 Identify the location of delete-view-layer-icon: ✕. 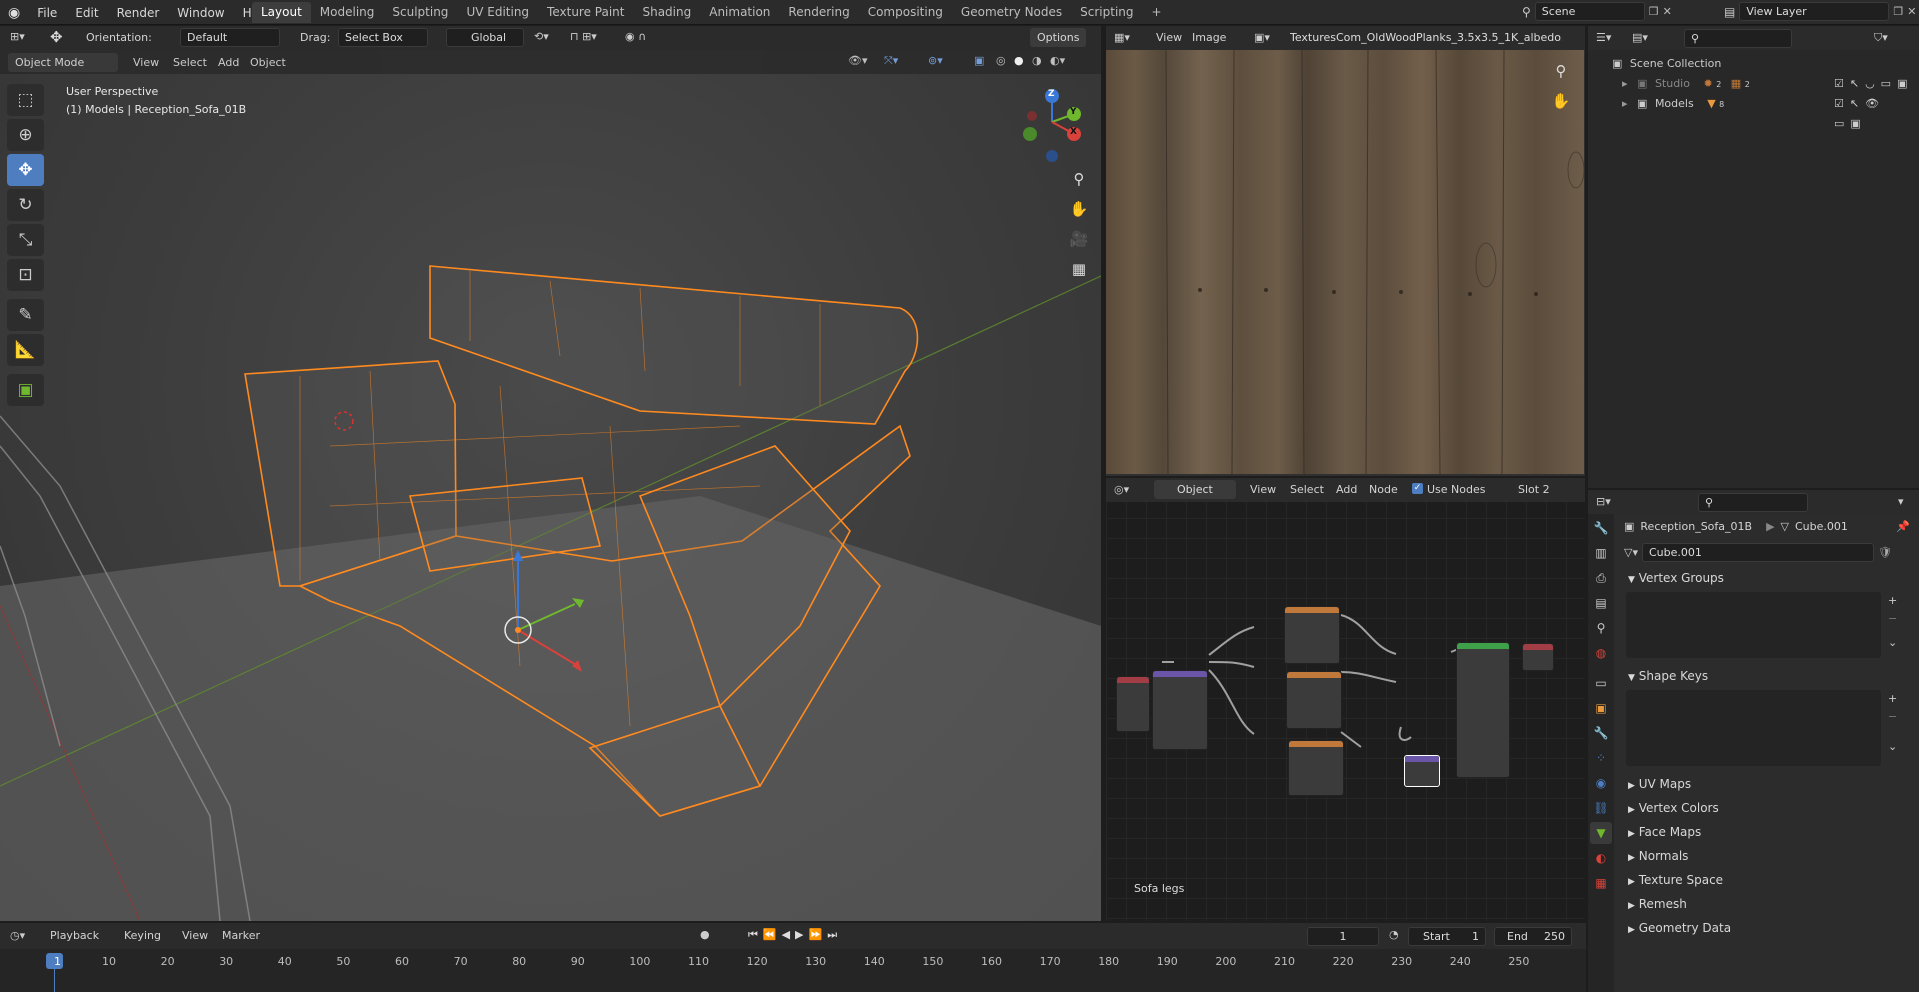
(1911, 11).